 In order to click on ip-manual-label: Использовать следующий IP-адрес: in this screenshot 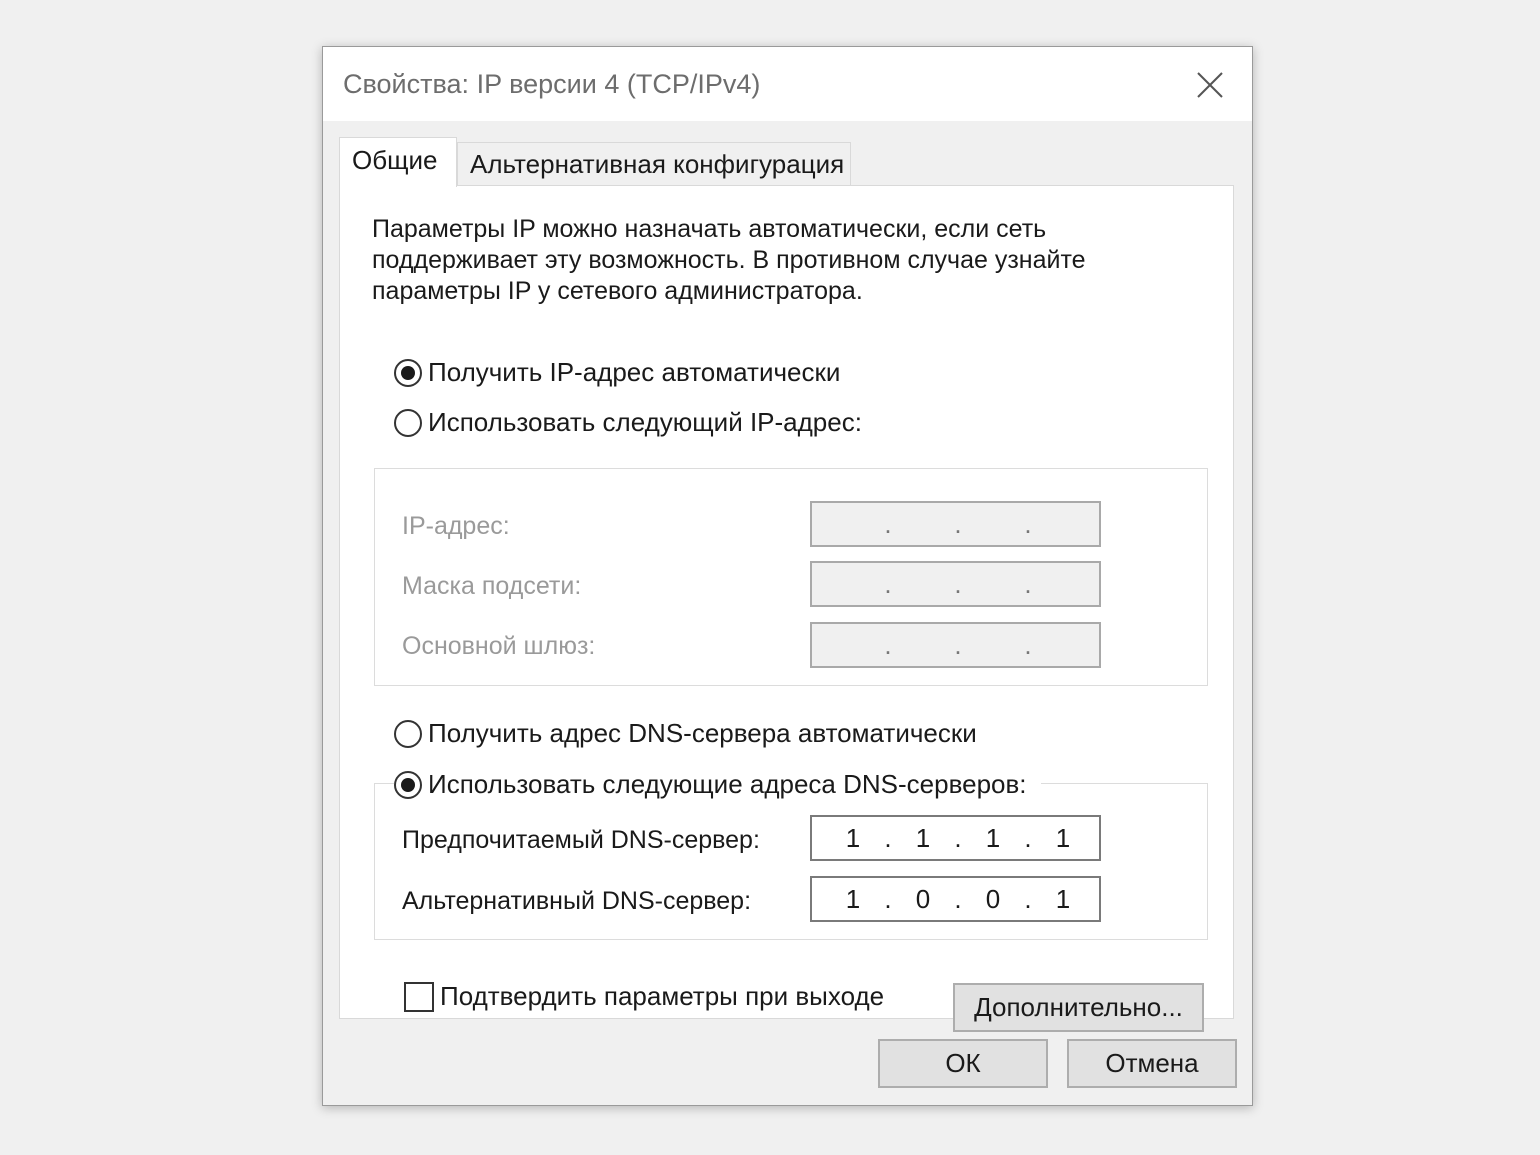, I will do `click(645, 422)`.